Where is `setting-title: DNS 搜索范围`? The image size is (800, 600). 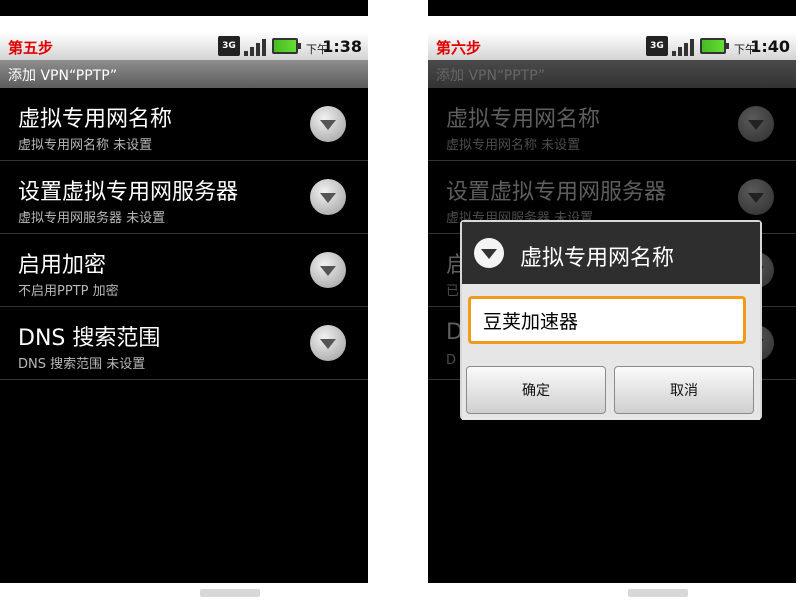
setting-title: DNS 搜索范围 is located at coordinates (89, 338).